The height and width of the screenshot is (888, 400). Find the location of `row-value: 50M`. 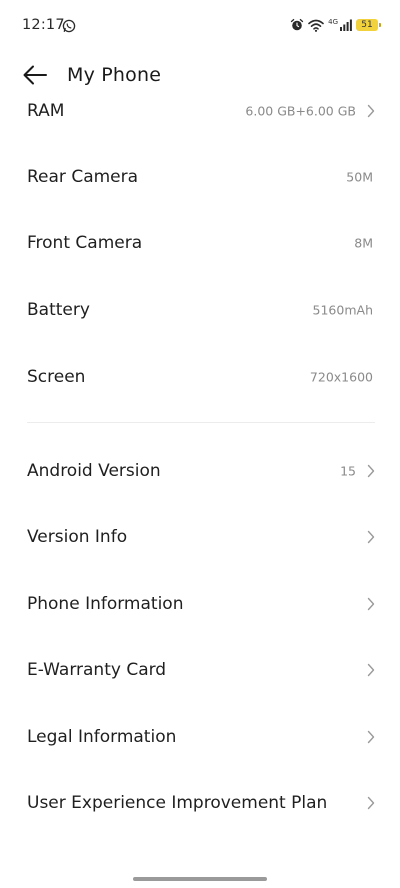

row-value: 50M is located at coordinates (359, 177).